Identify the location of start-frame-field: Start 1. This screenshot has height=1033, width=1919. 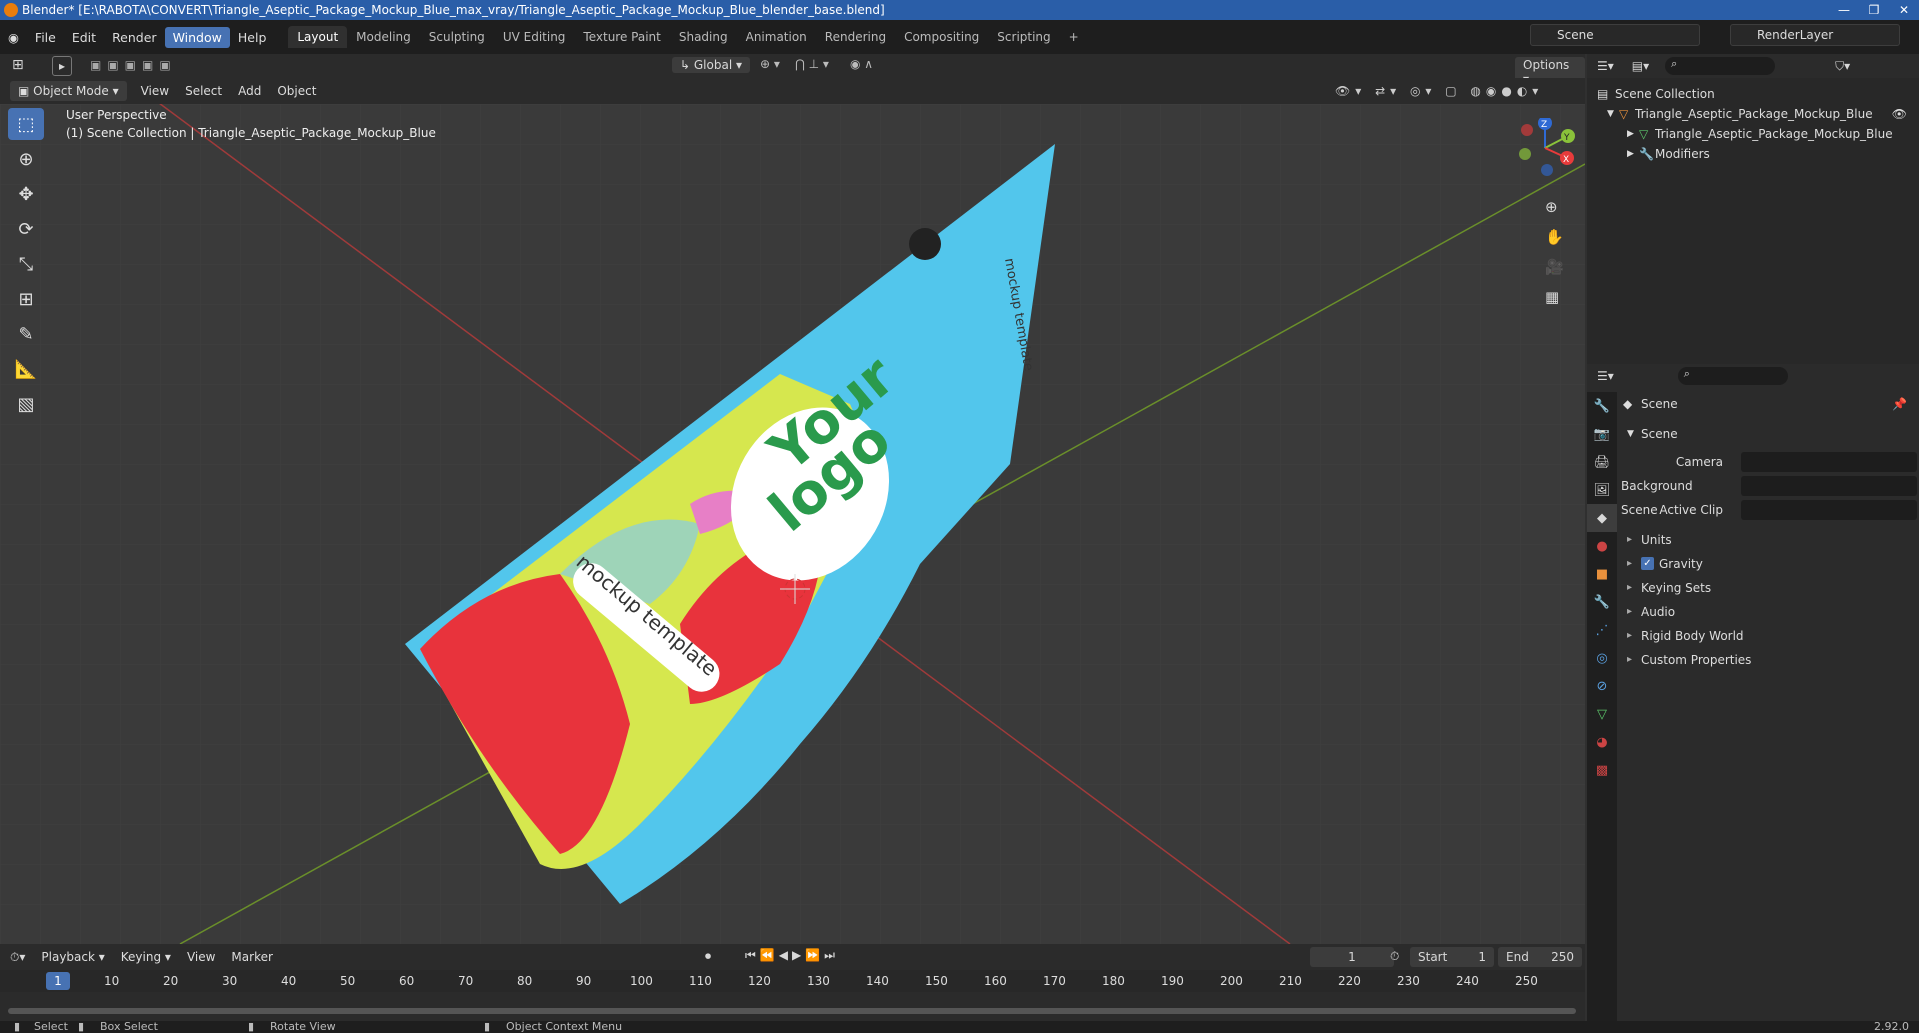
(1452, 957).